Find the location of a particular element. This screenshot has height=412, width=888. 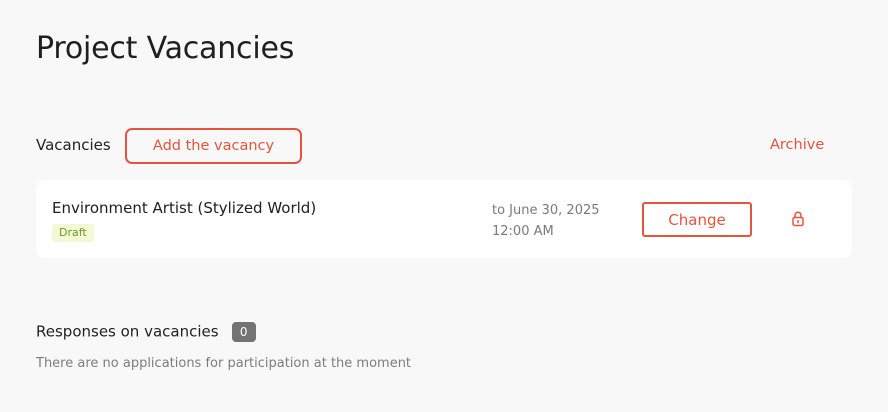

responses-count-badge: 0 is located at coordinates (243, 331).